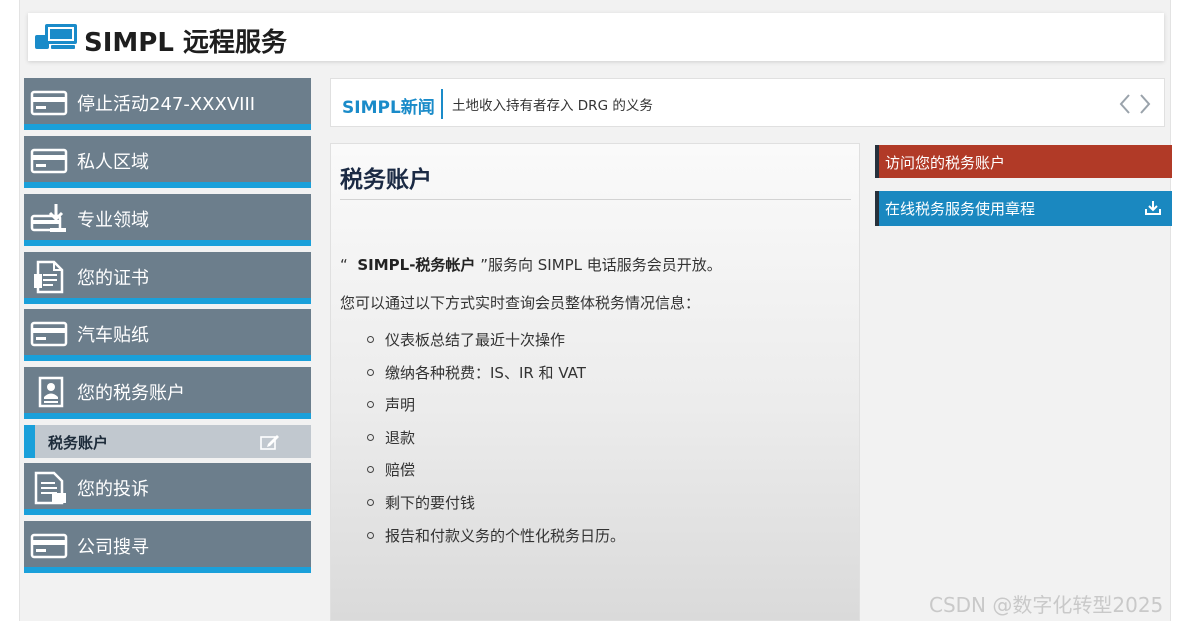 This screenshot has width=1186, height=621. What do you see at coordinates (48, 218) in the screenshot?
I see `download-tray-icon` at bounding box center [48, 218].